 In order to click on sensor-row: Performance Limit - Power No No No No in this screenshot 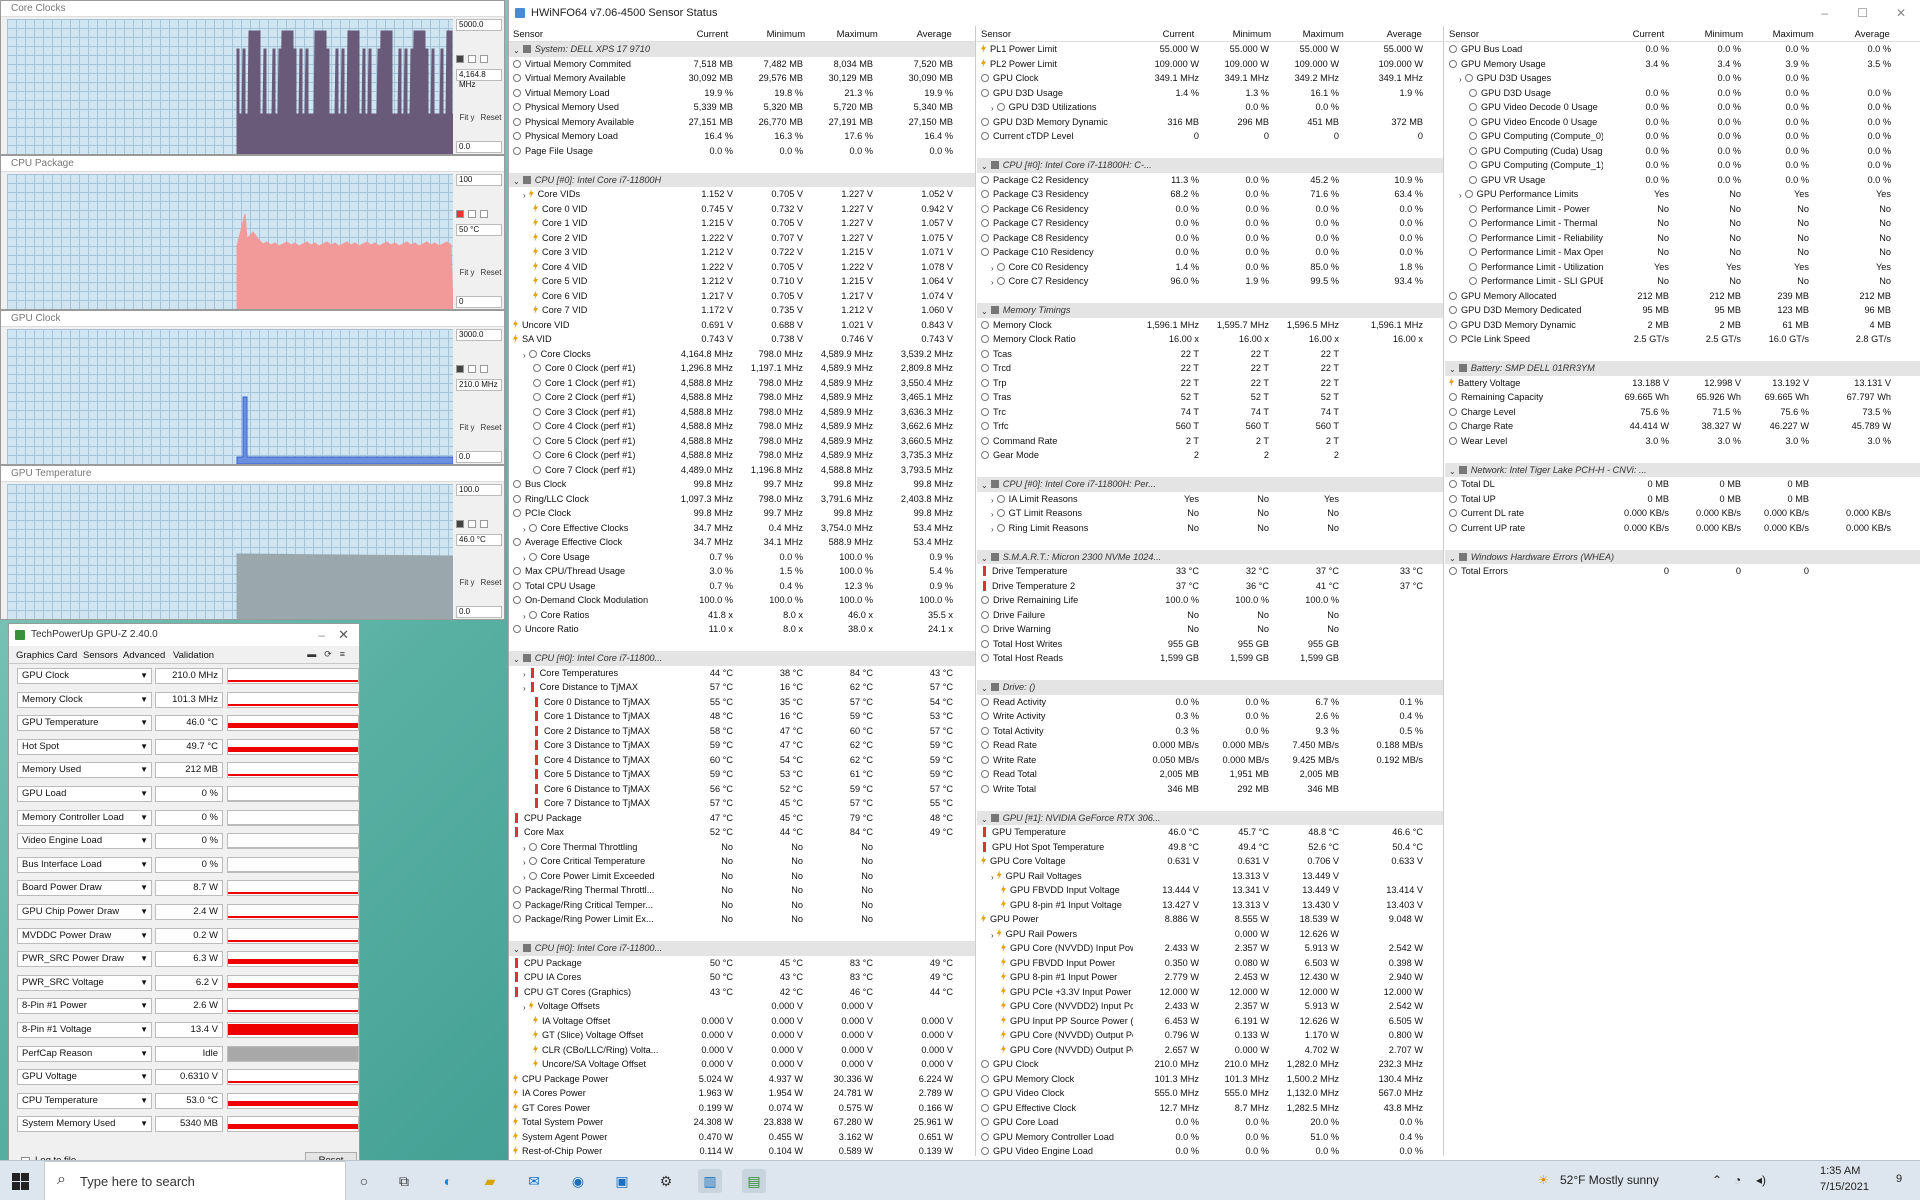, I will do `click(1682, 209)`.